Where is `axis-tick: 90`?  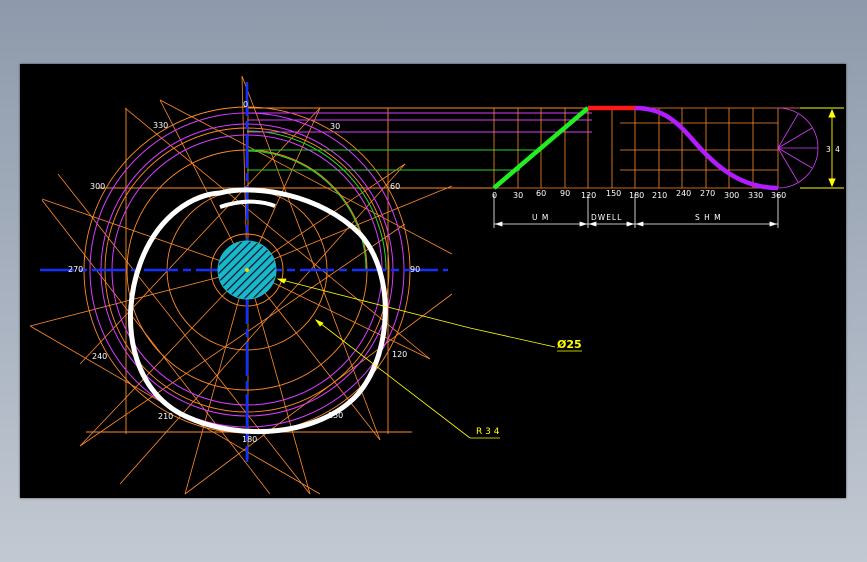 axis-tick: 90 is located at coordinates (565, 193).